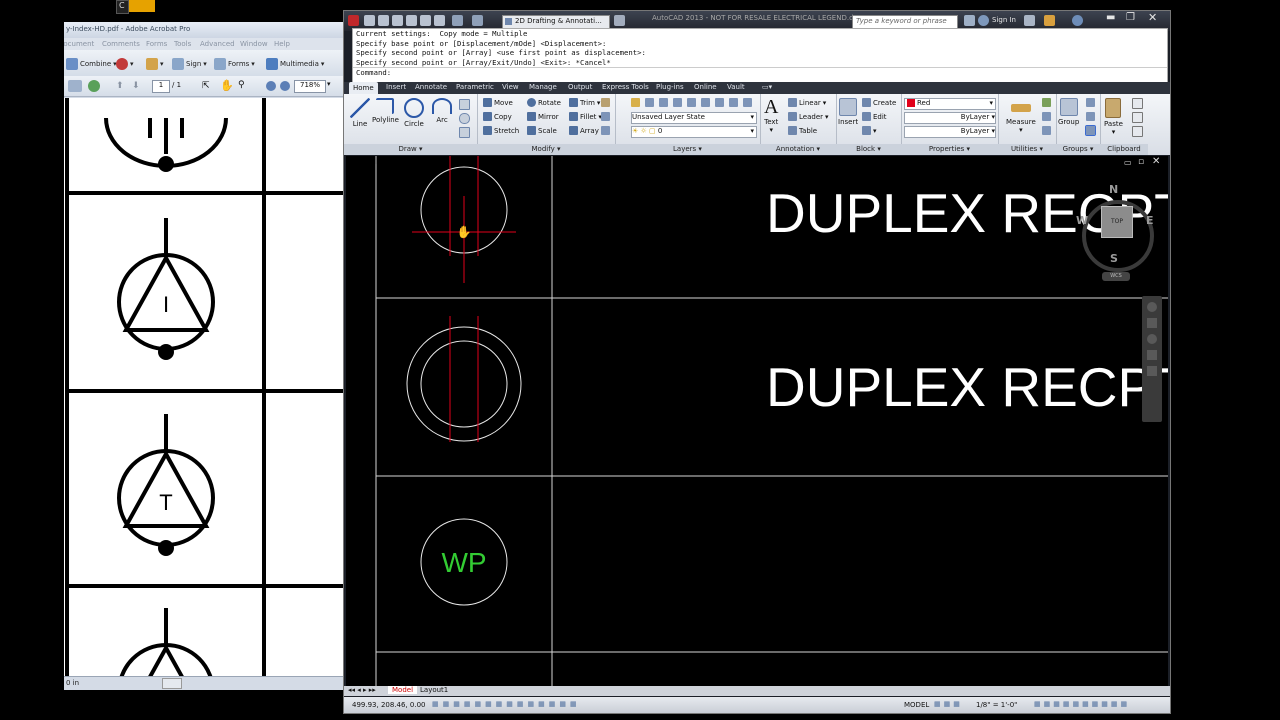  What do you see at coordinates (295, 64) in the screenshot?
I see `multimedia-button: Multimedia ▾` at bounding box center [295, 64].